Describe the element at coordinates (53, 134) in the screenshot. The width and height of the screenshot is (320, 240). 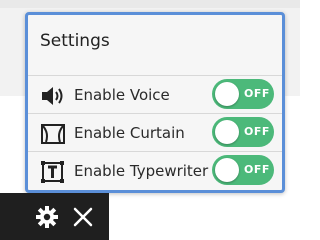
I see `curtain-icon` at that location.